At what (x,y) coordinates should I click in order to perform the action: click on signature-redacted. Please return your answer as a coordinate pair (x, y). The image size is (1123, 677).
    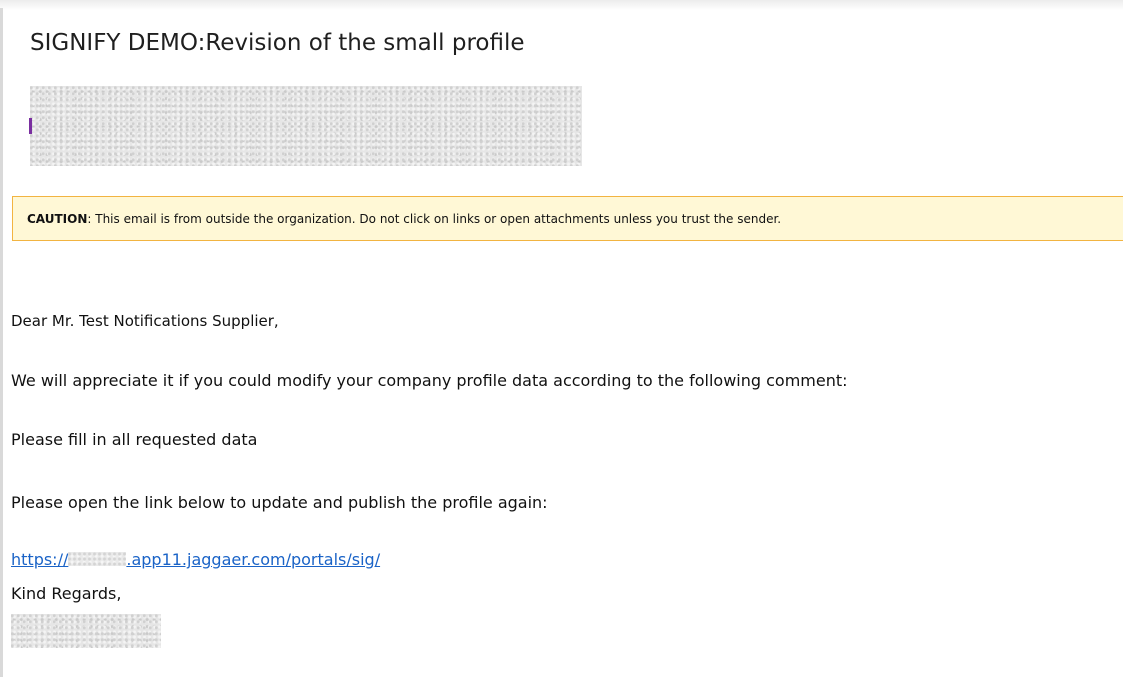
    Looking at the image, I should click on (86, 631).